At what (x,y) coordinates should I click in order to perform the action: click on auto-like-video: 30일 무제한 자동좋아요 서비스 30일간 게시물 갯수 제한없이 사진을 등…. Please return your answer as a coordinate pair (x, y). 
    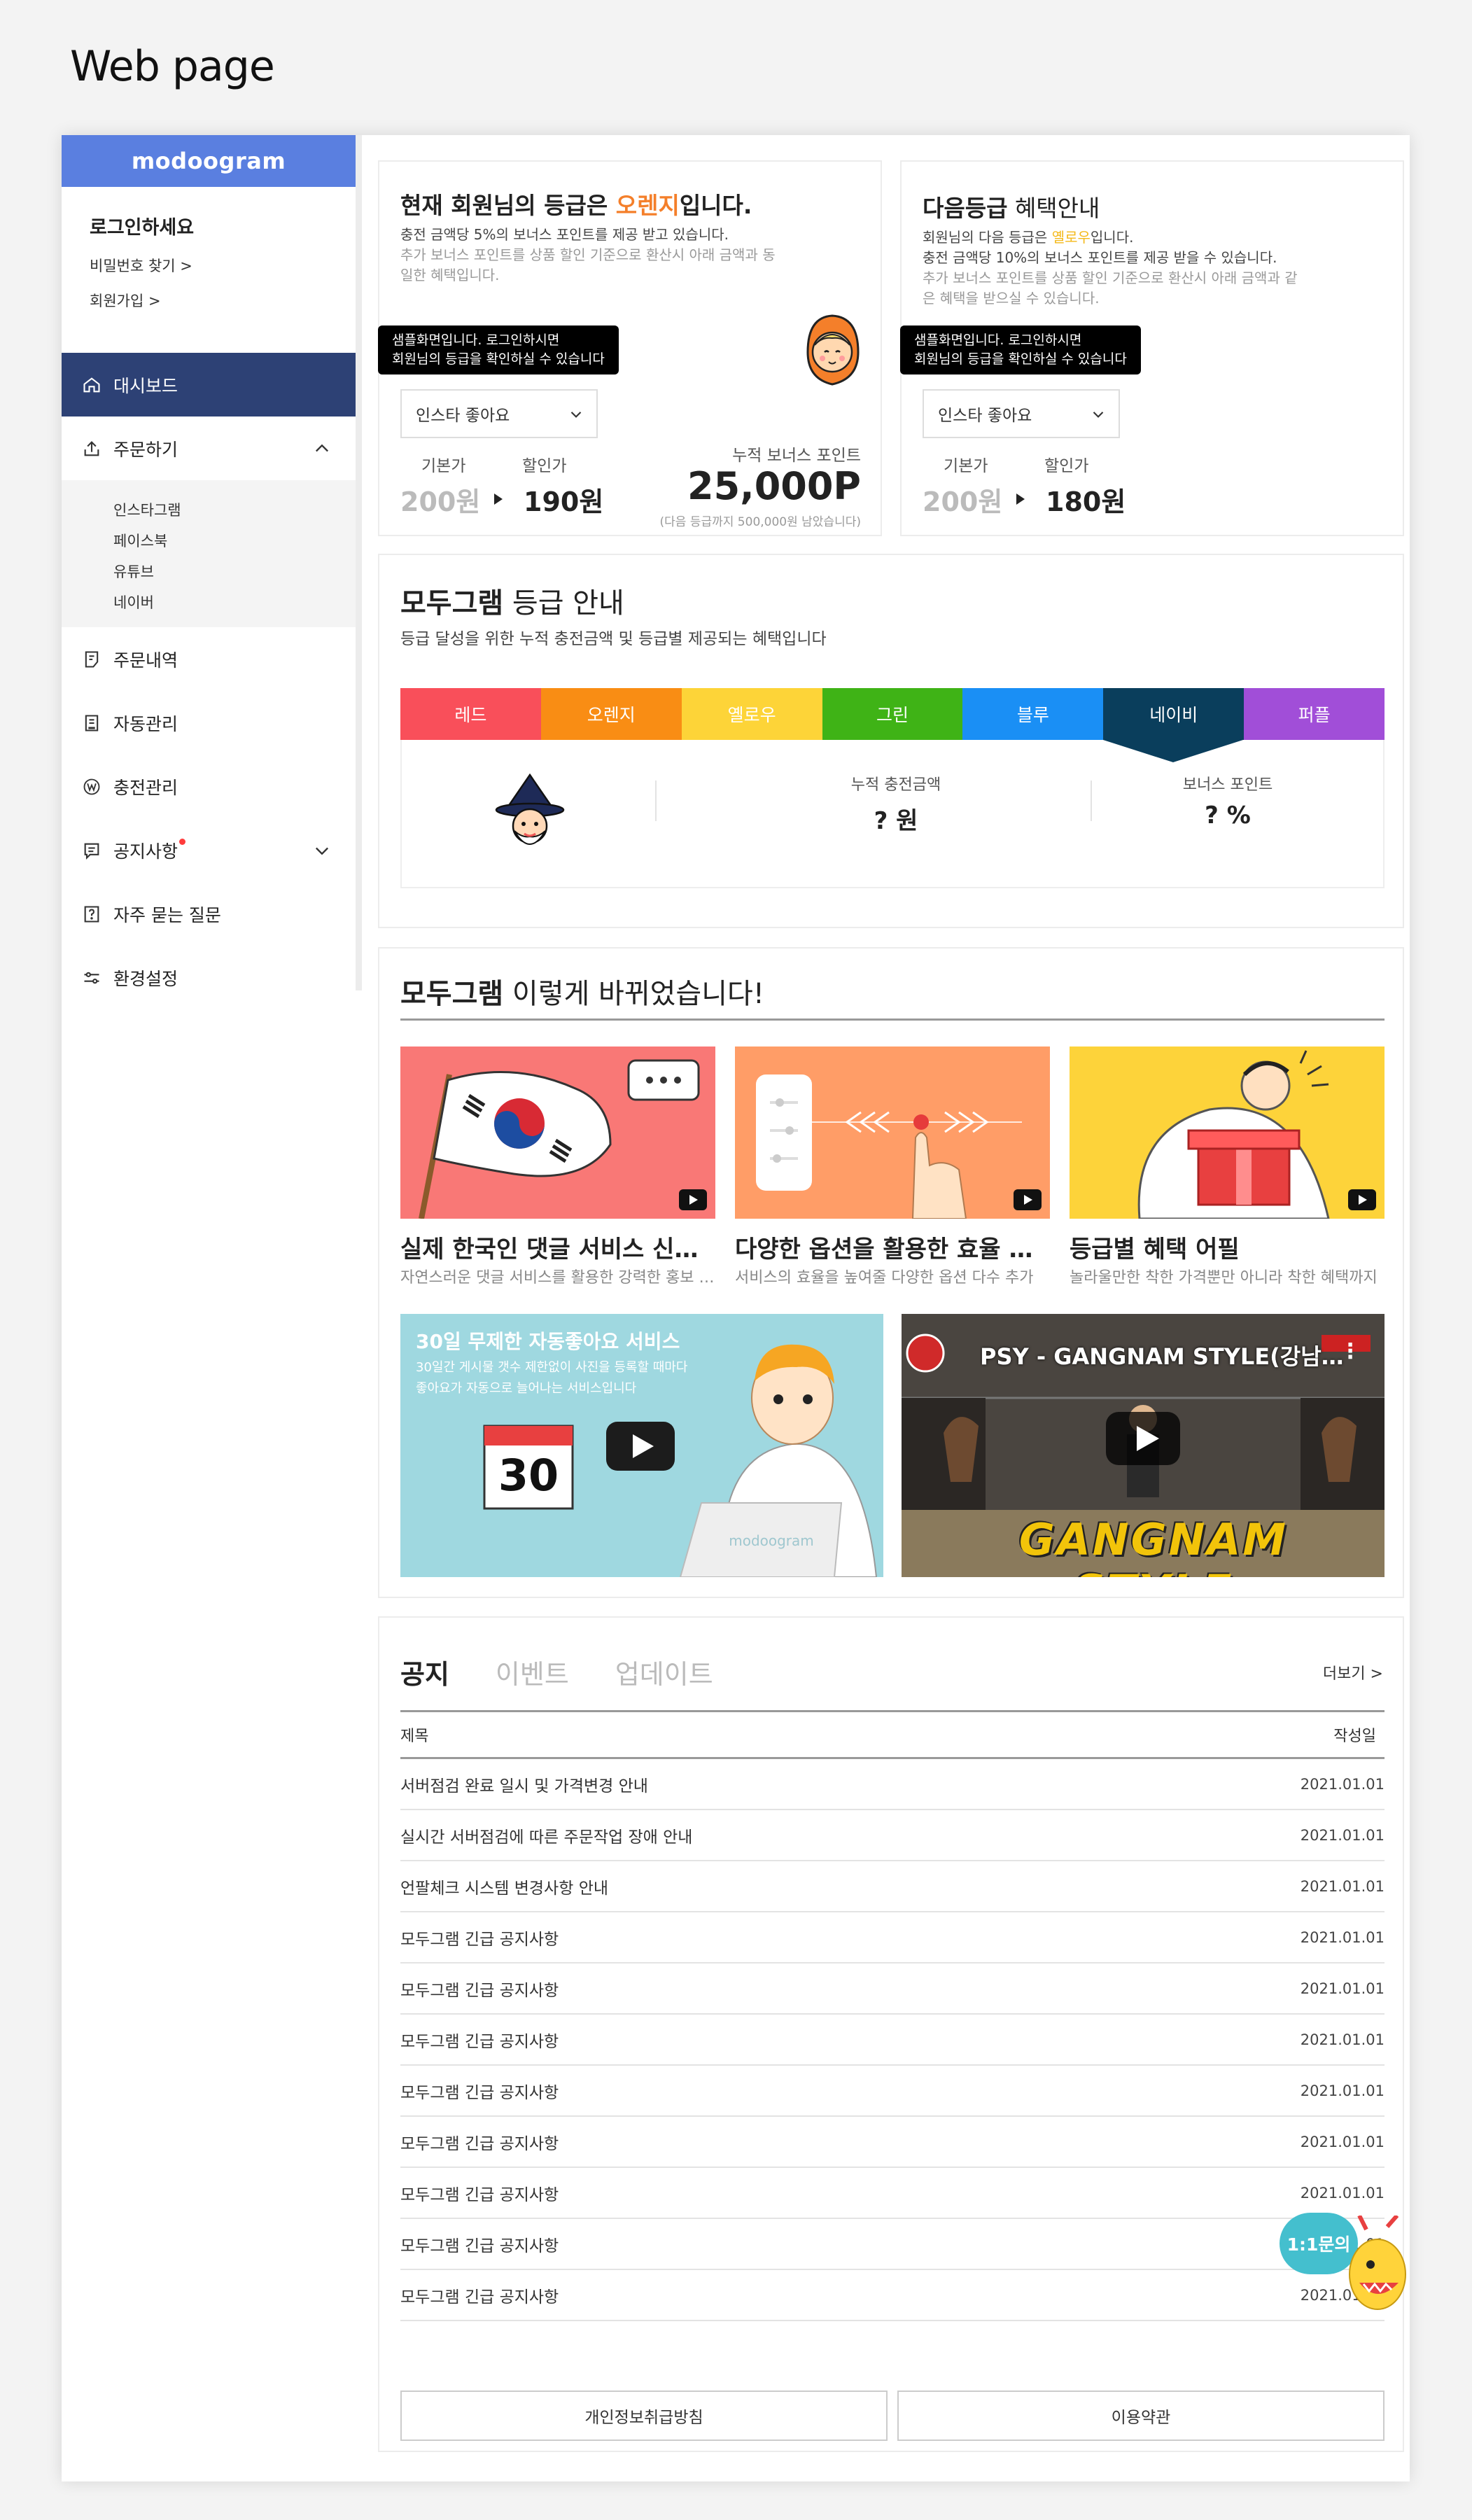
    Looking at the image, I should click on (641, 1445).